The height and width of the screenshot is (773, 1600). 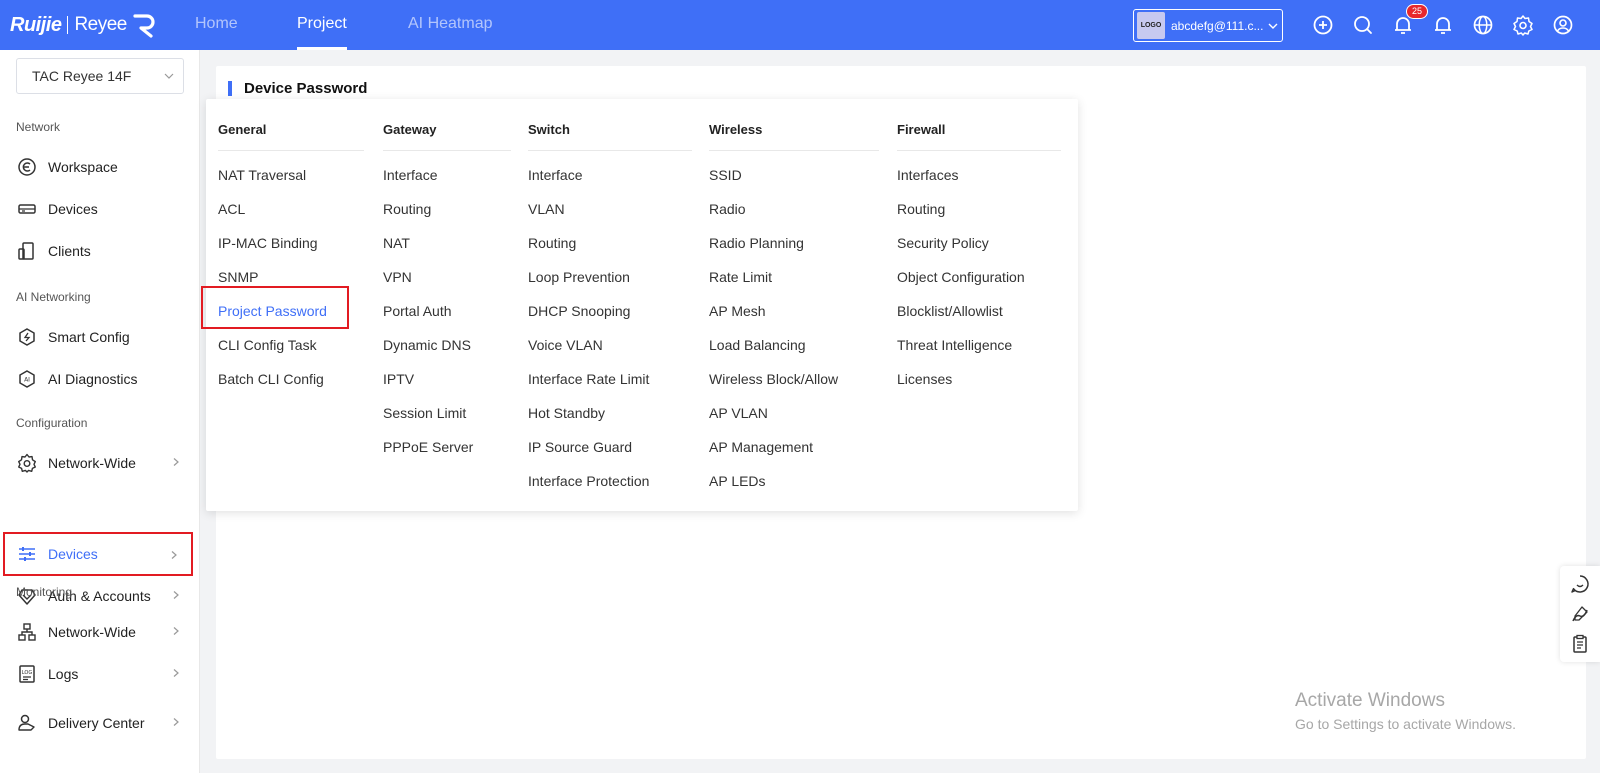 What do you see at coordinates (756, 243) in the screenshot?
I see `menu-item-radio-planning: Radio Planning` at bounding box center [756, 243].